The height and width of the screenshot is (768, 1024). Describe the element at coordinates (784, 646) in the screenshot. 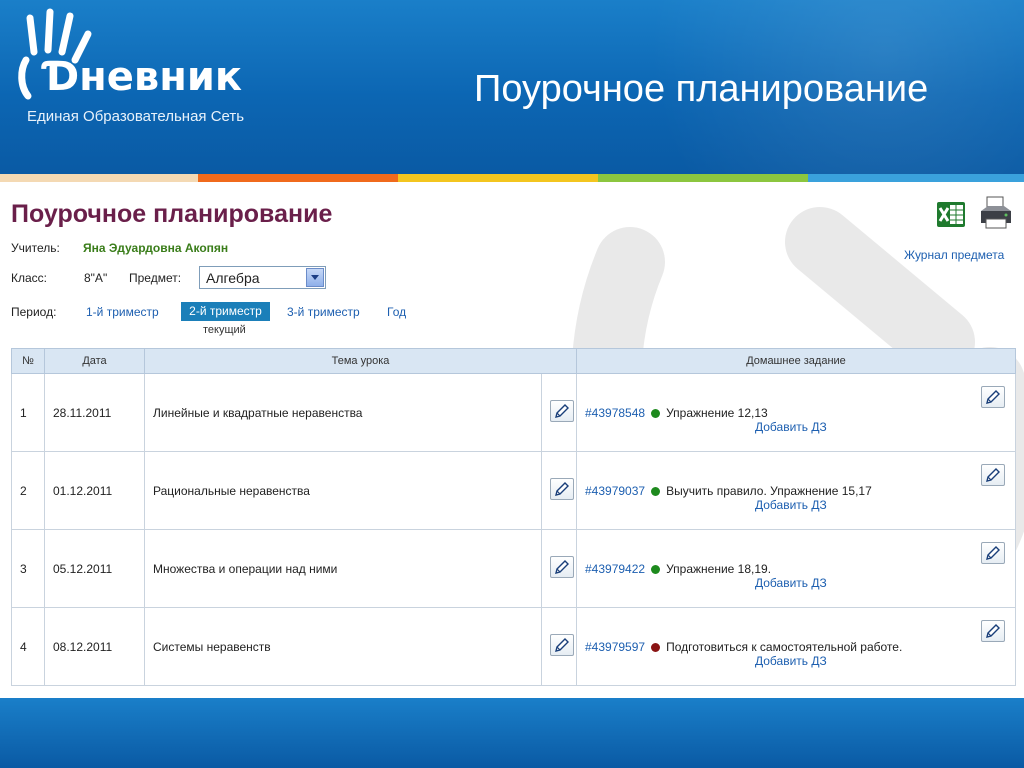

I see `homework-text: Подготовиться к самостоятельной работе.` at that location.